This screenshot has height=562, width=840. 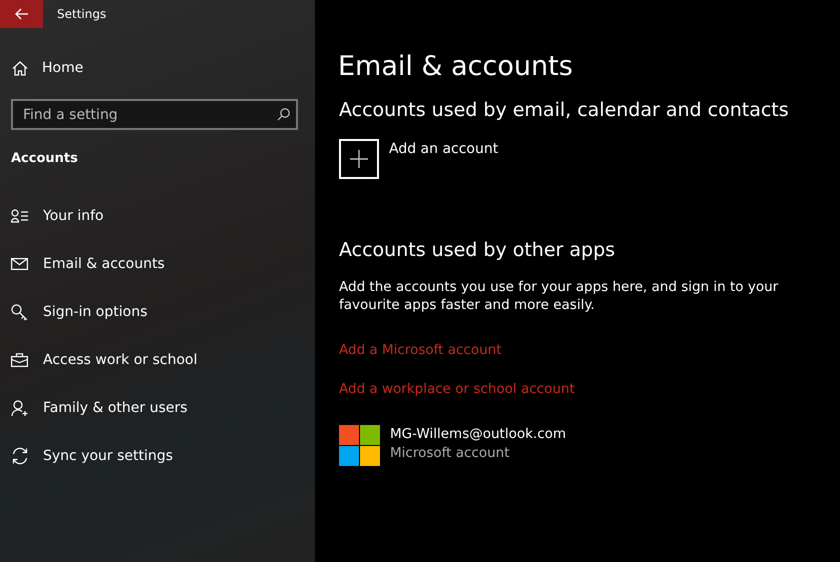 I want to click on nav-item: Email & accounts, so click(x=157, y=264).